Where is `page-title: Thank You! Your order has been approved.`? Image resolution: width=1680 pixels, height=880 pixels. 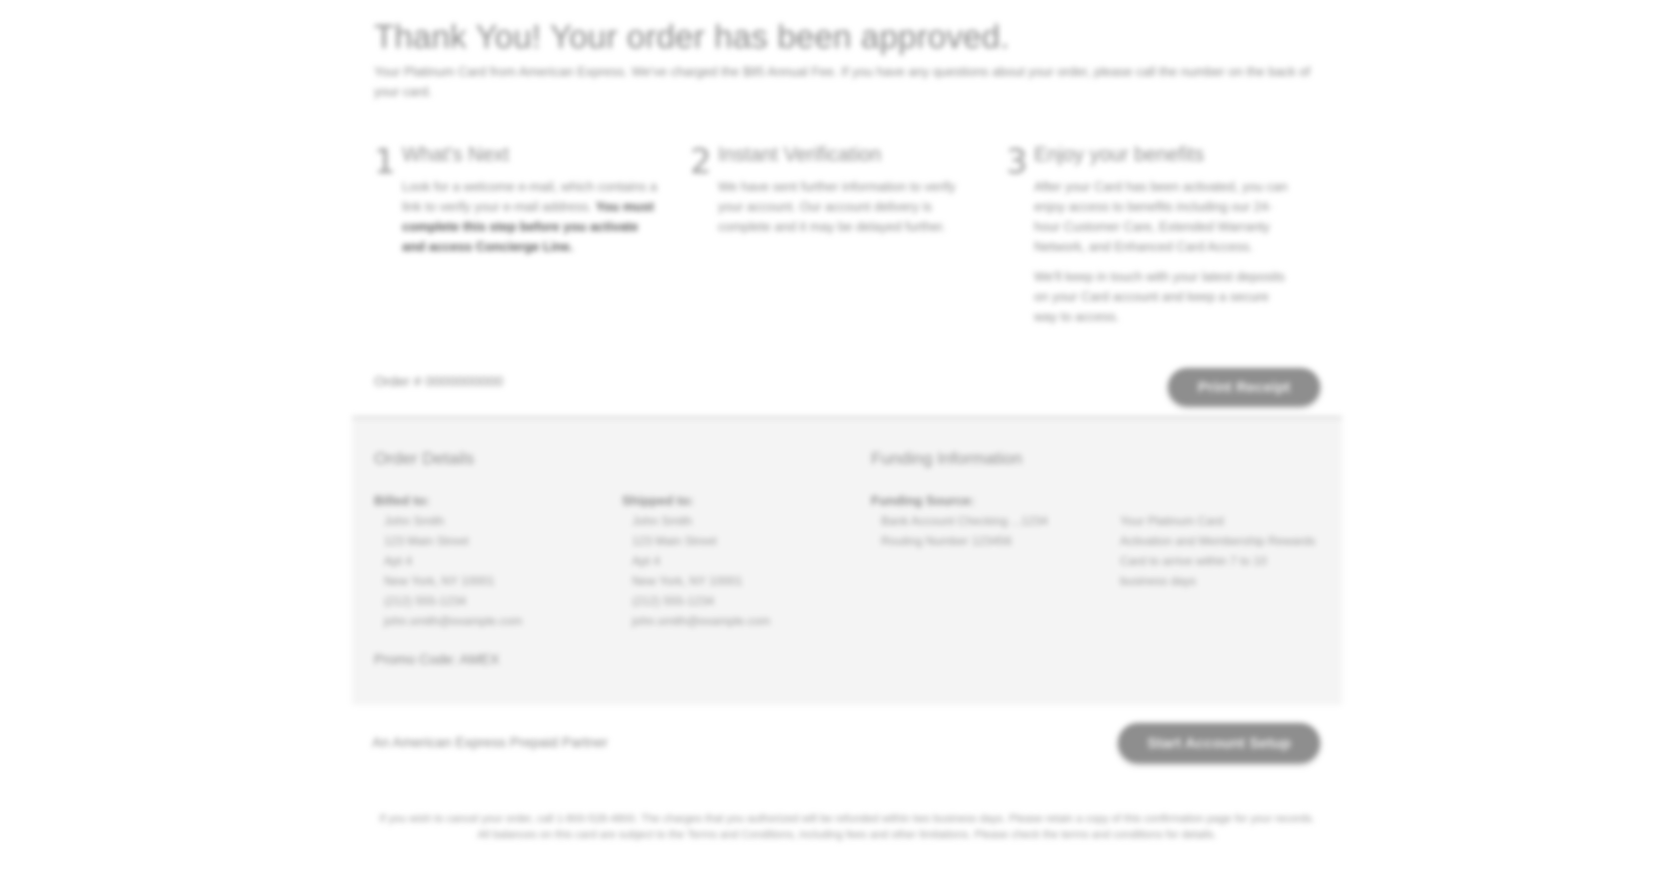 page-title: Thank You! Your order has been approved. is located at coordinates (692, 36).